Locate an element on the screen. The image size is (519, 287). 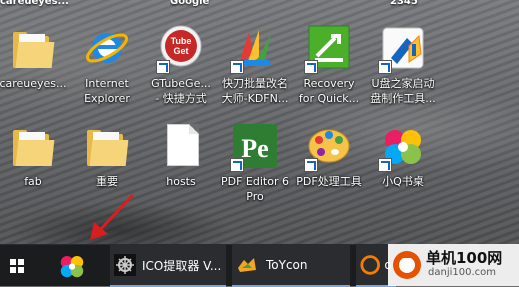
site-watermark: 单机100网 danji100.com is located at coordinates (453, 265).